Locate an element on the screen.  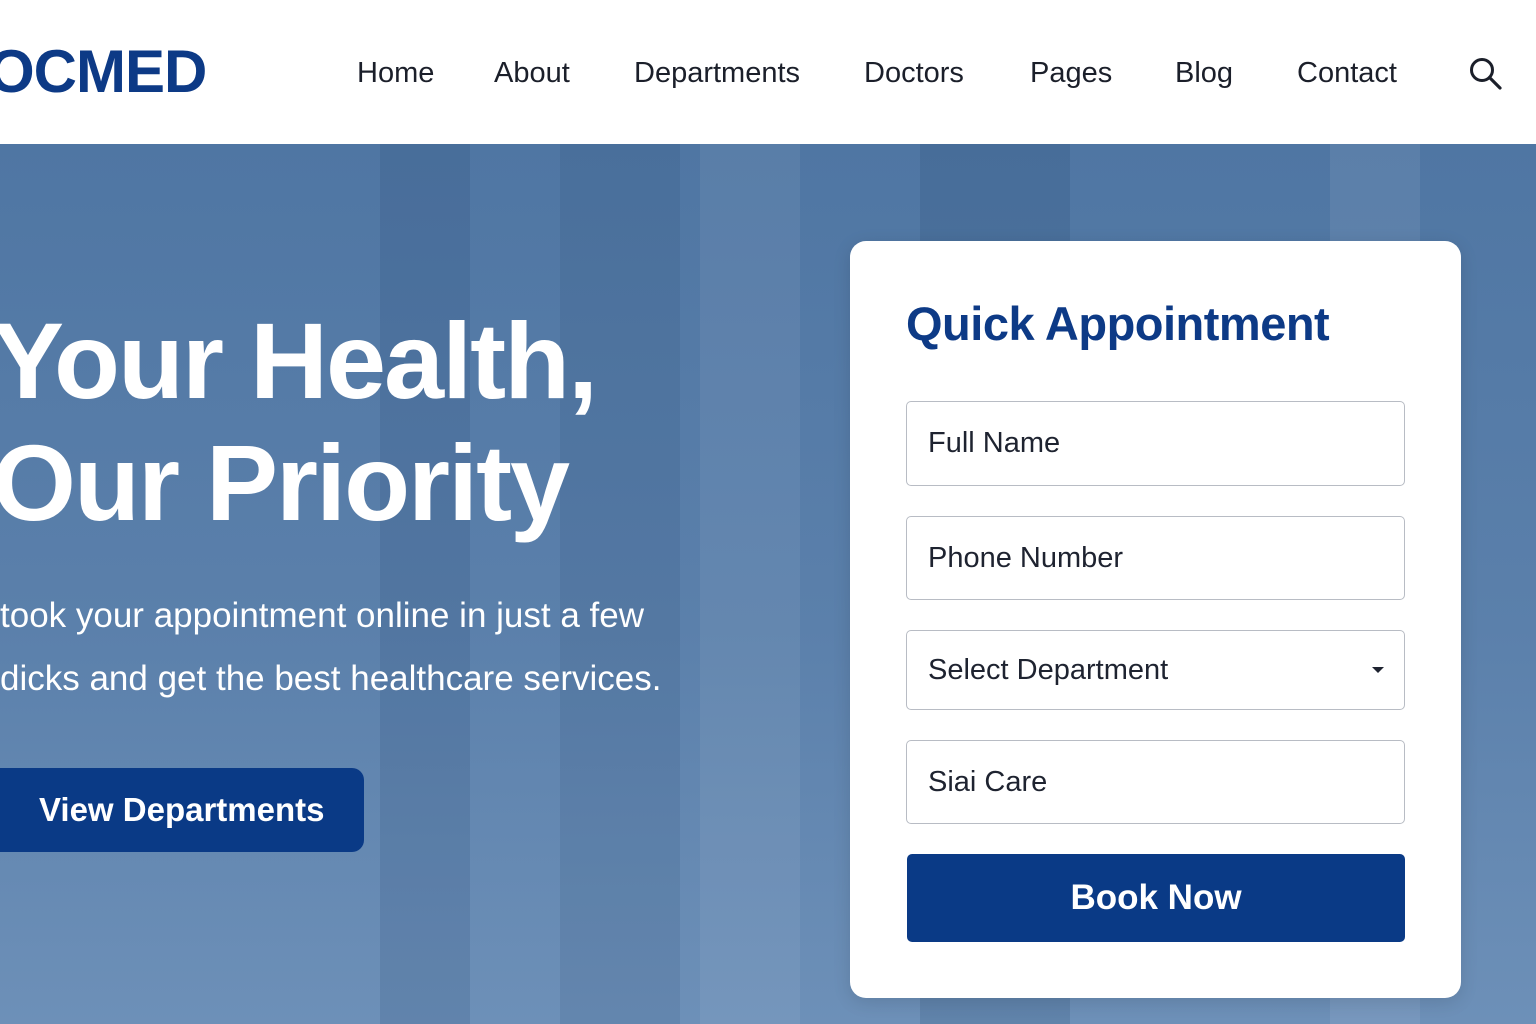
search-icon is located at coordinates (1486, 74).